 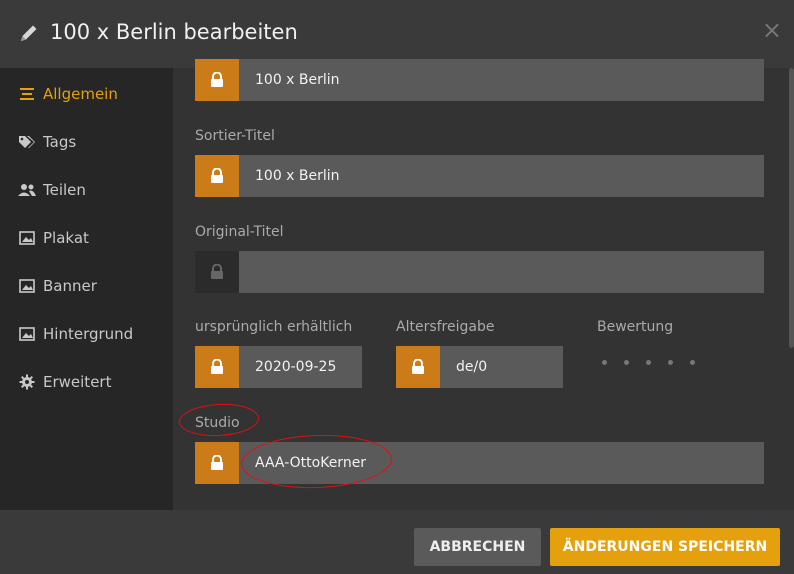 I want to click on dialog-footer: ABBRECHEN ÄNDERUNGEN SPEICHERN, so click(x=397, y=542).